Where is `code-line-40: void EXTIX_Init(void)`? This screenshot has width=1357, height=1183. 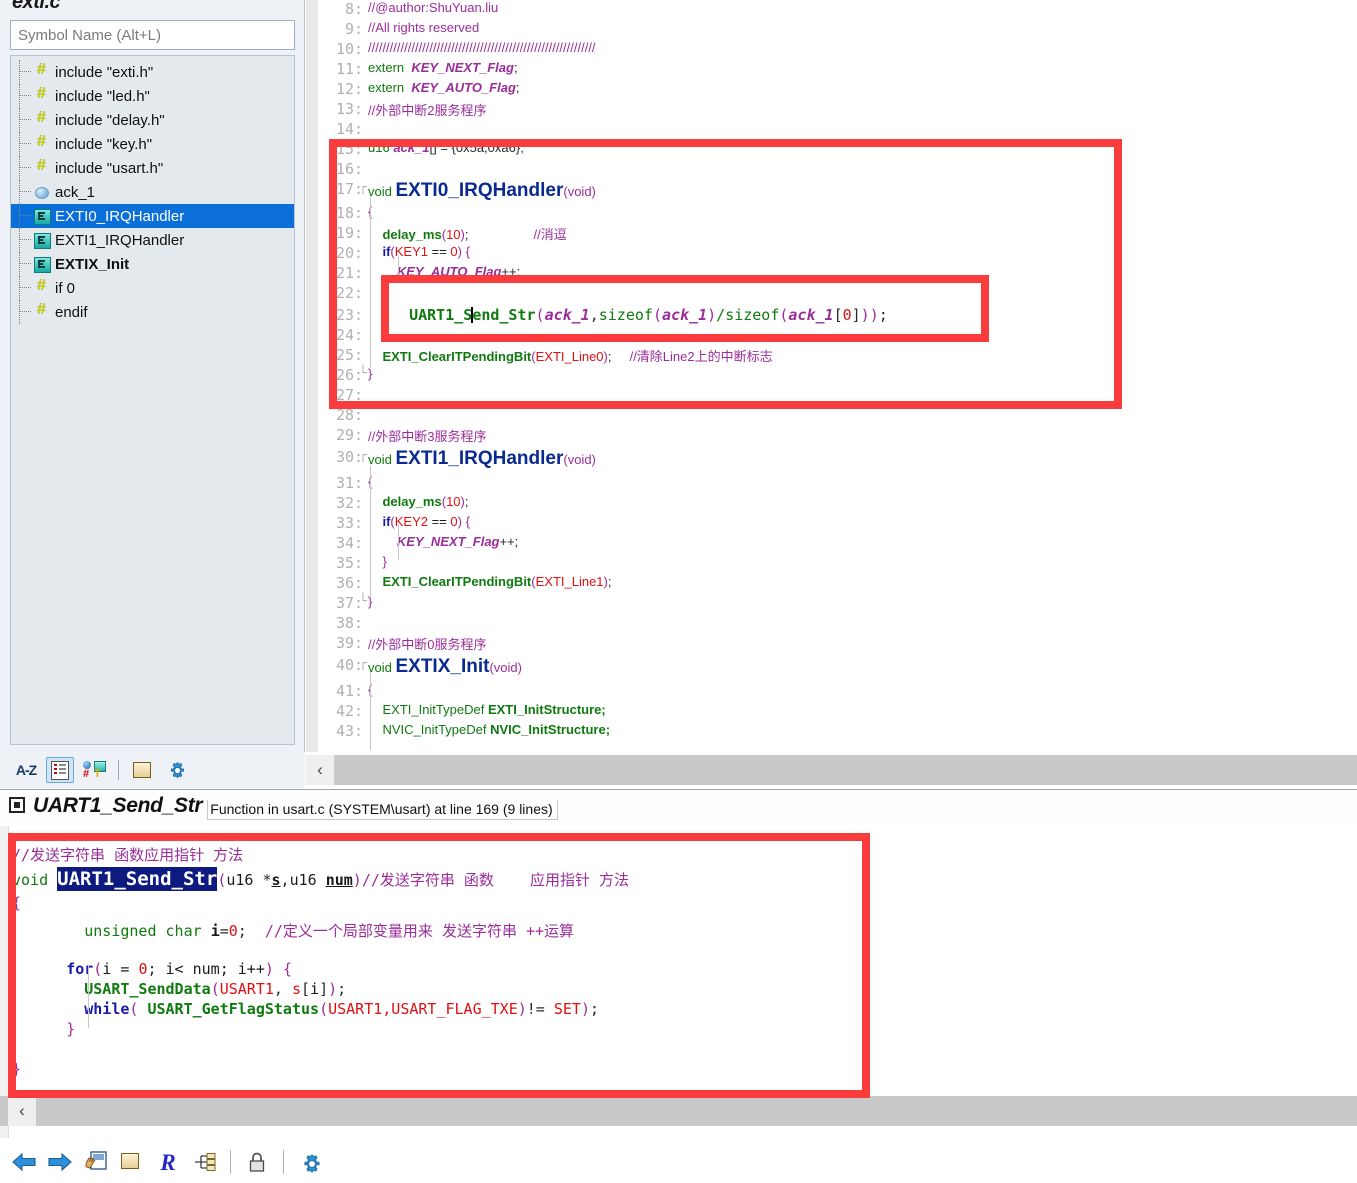 code-line-40: void EXTIX_Init(void) is located at coordinates (445, 666).